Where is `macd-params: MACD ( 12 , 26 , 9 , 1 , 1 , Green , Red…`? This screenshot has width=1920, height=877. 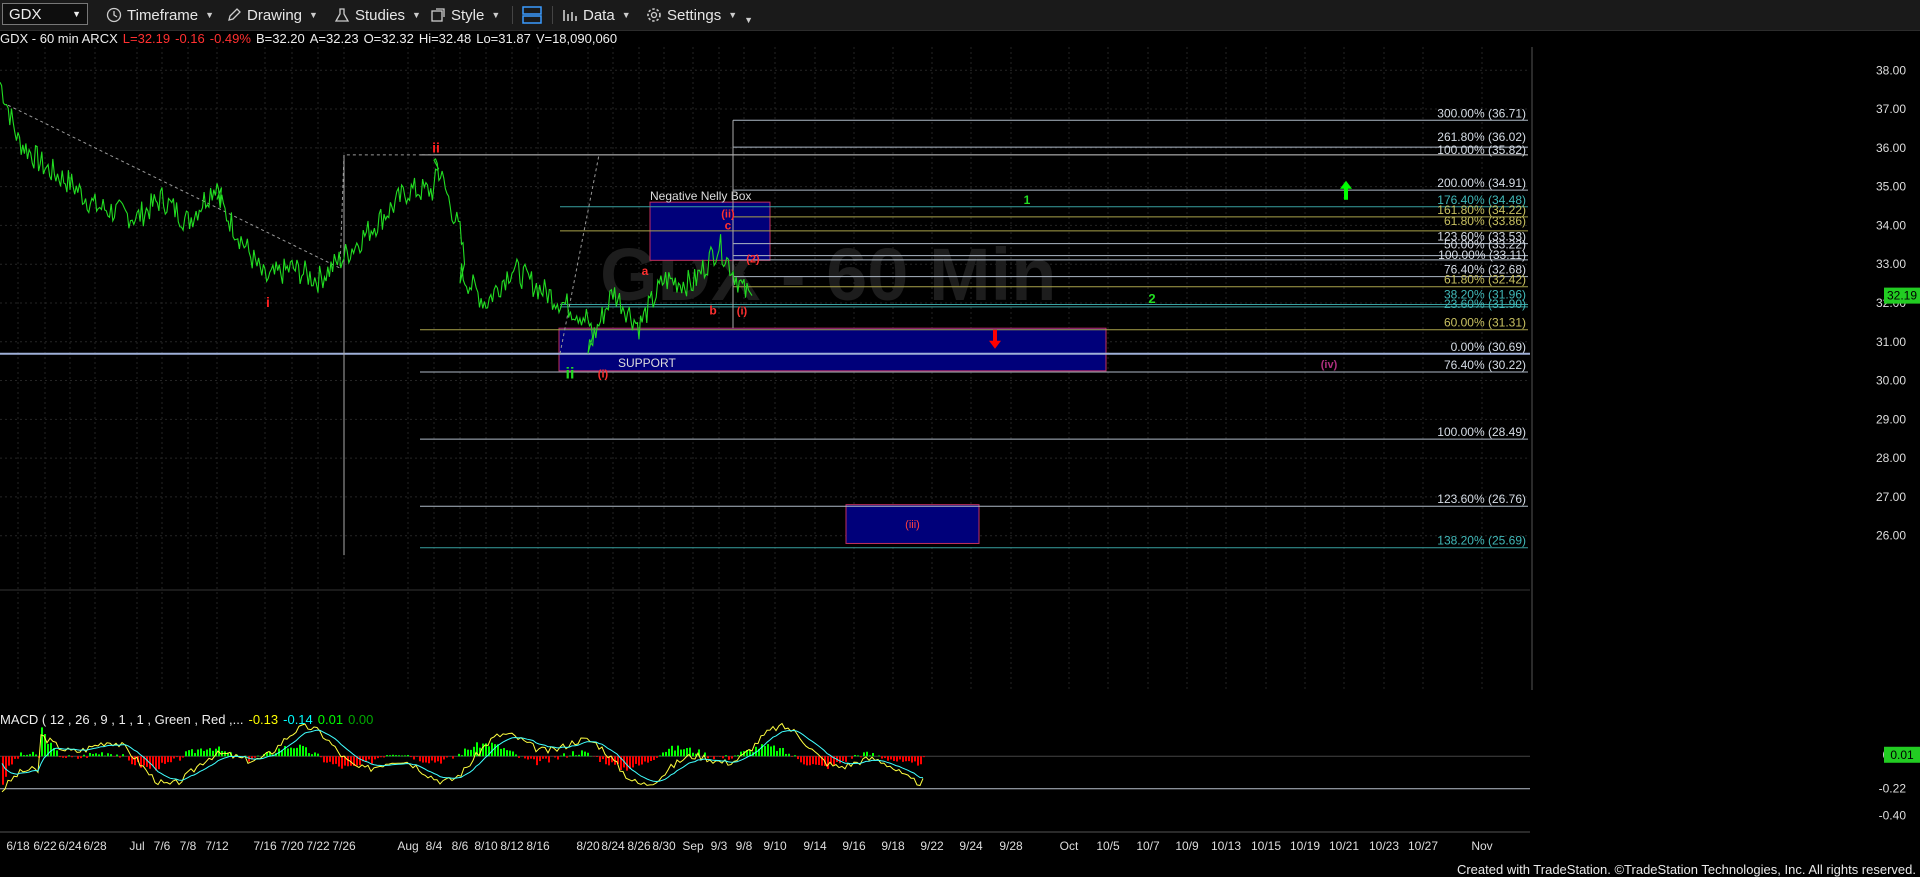 macd-params: MACD ( 12 , 26 , 9 , 1 , 1 , Green , Red… is located at coordinates (122, 719).